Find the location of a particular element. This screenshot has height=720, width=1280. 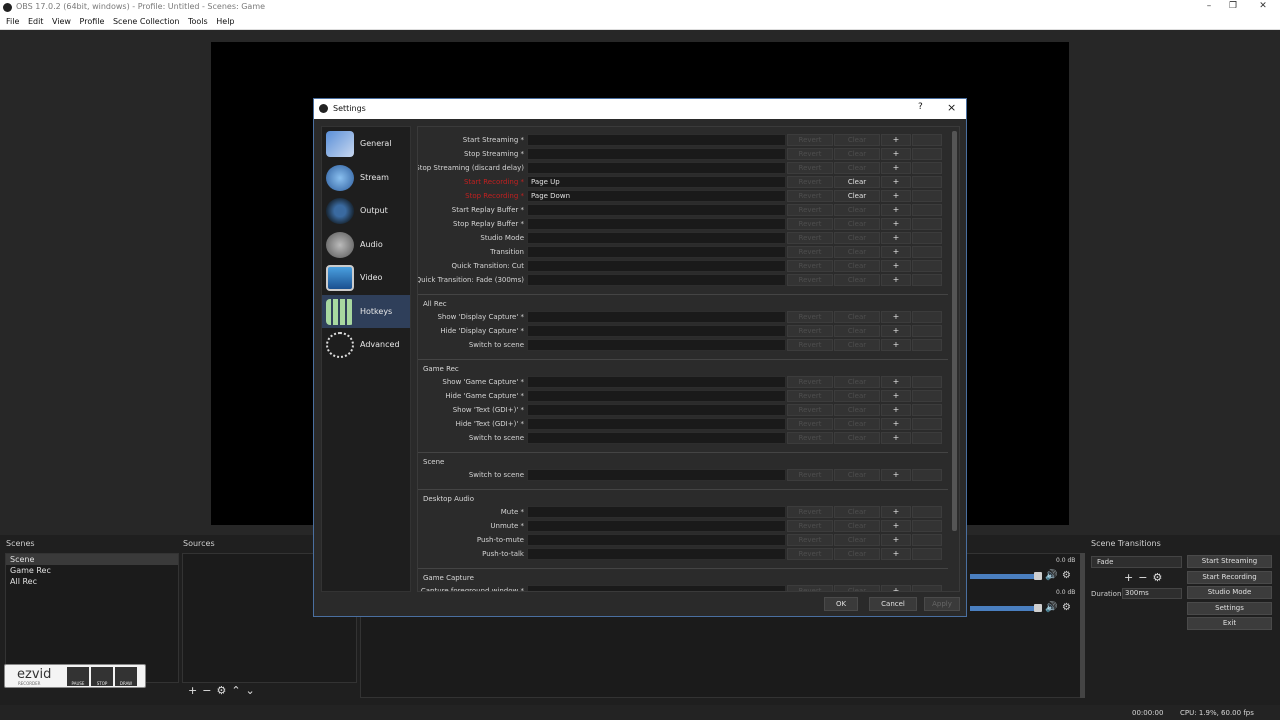

ezvid-pause-button: PAUSE is located at coordinates (78, 676).